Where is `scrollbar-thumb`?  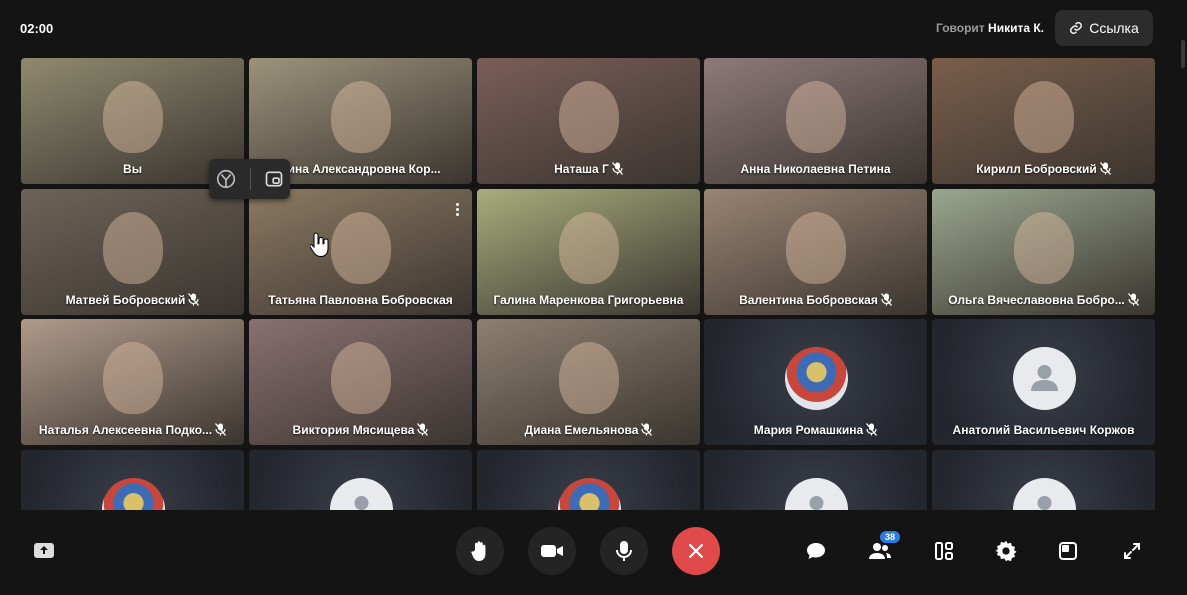
scrollbar-thumb is located at coordinates (1183, 54).